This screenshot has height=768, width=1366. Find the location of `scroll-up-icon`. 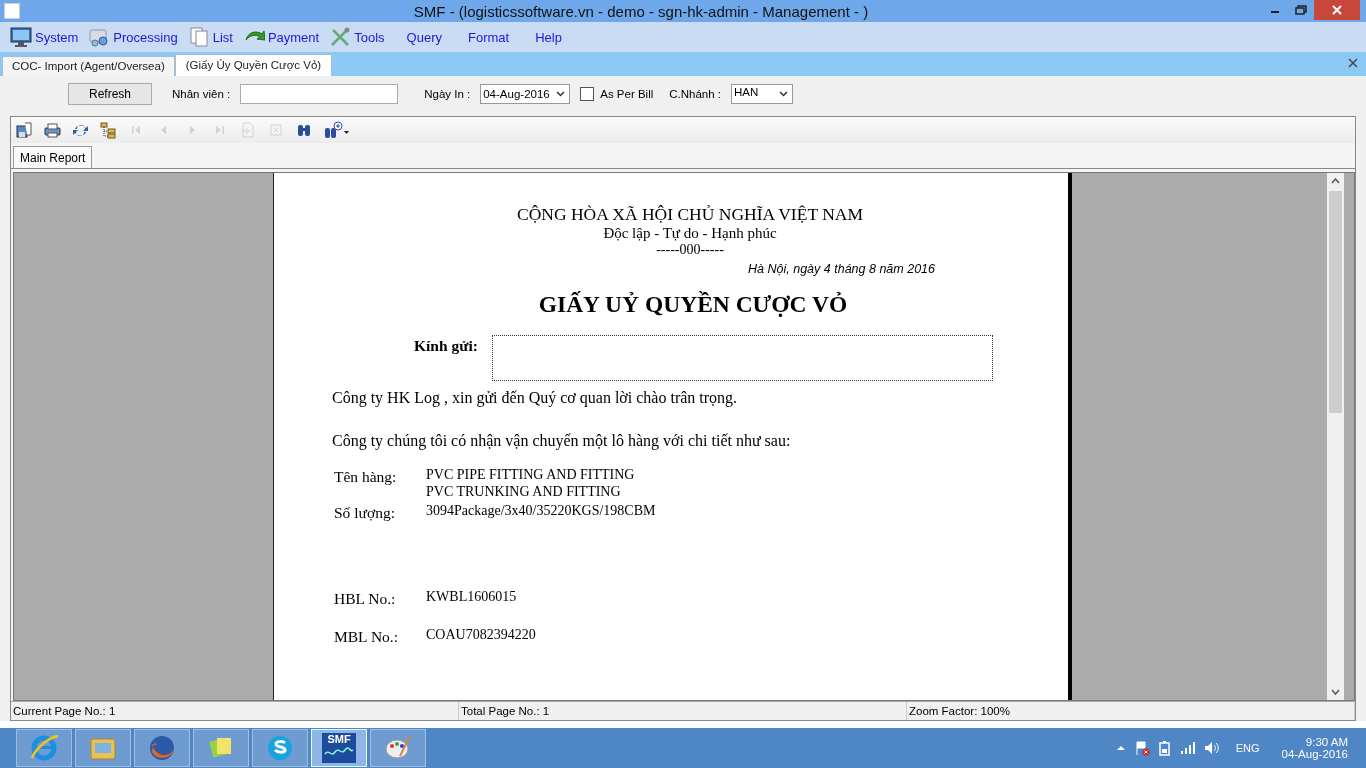

scroll-up-icon is located at coordinates (1335, 181).